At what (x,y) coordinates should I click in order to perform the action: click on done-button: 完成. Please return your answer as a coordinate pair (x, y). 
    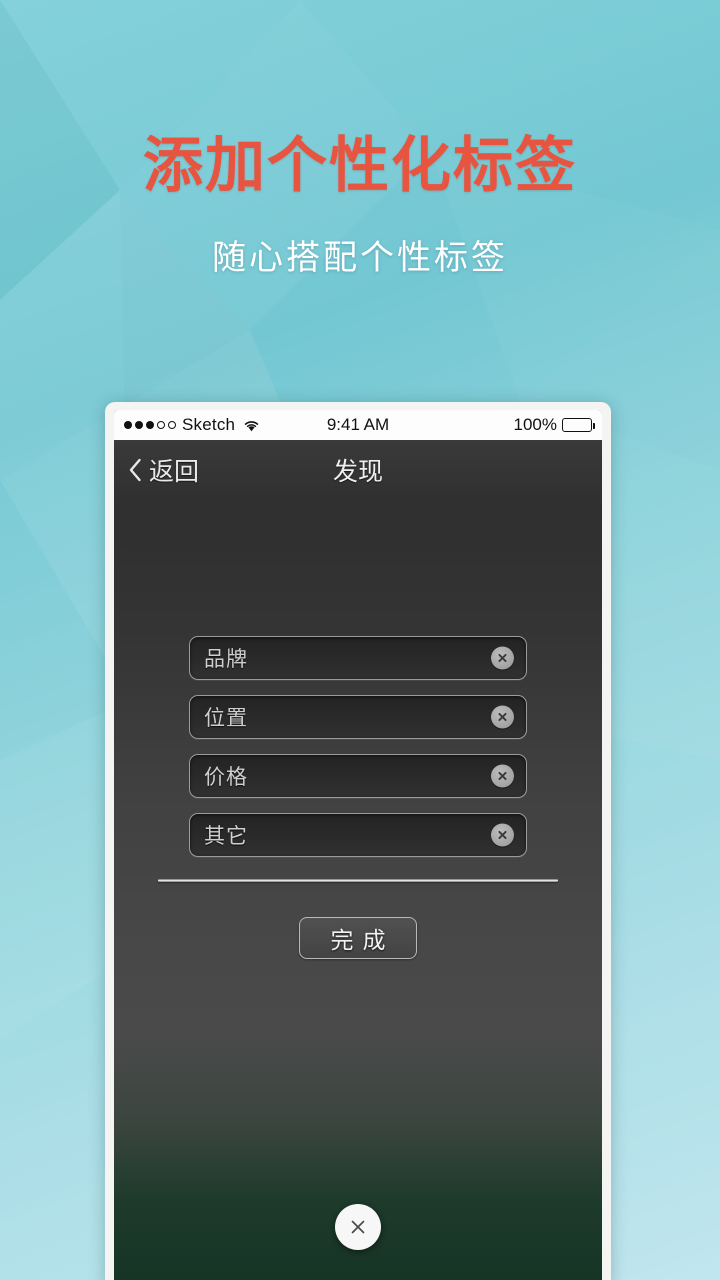
    Looking at the image, I should click on (358, 938).